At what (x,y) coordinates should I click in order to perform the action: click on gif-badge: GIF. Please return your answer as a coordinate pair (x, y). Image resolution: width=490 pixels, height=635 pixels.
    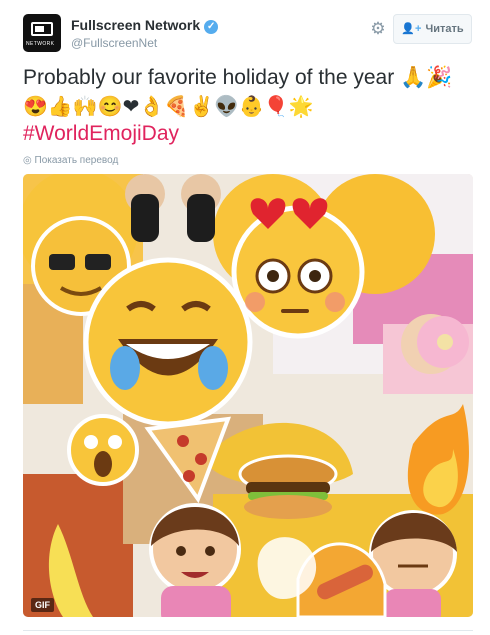
    Looking at the image, I should click on (42, 605).